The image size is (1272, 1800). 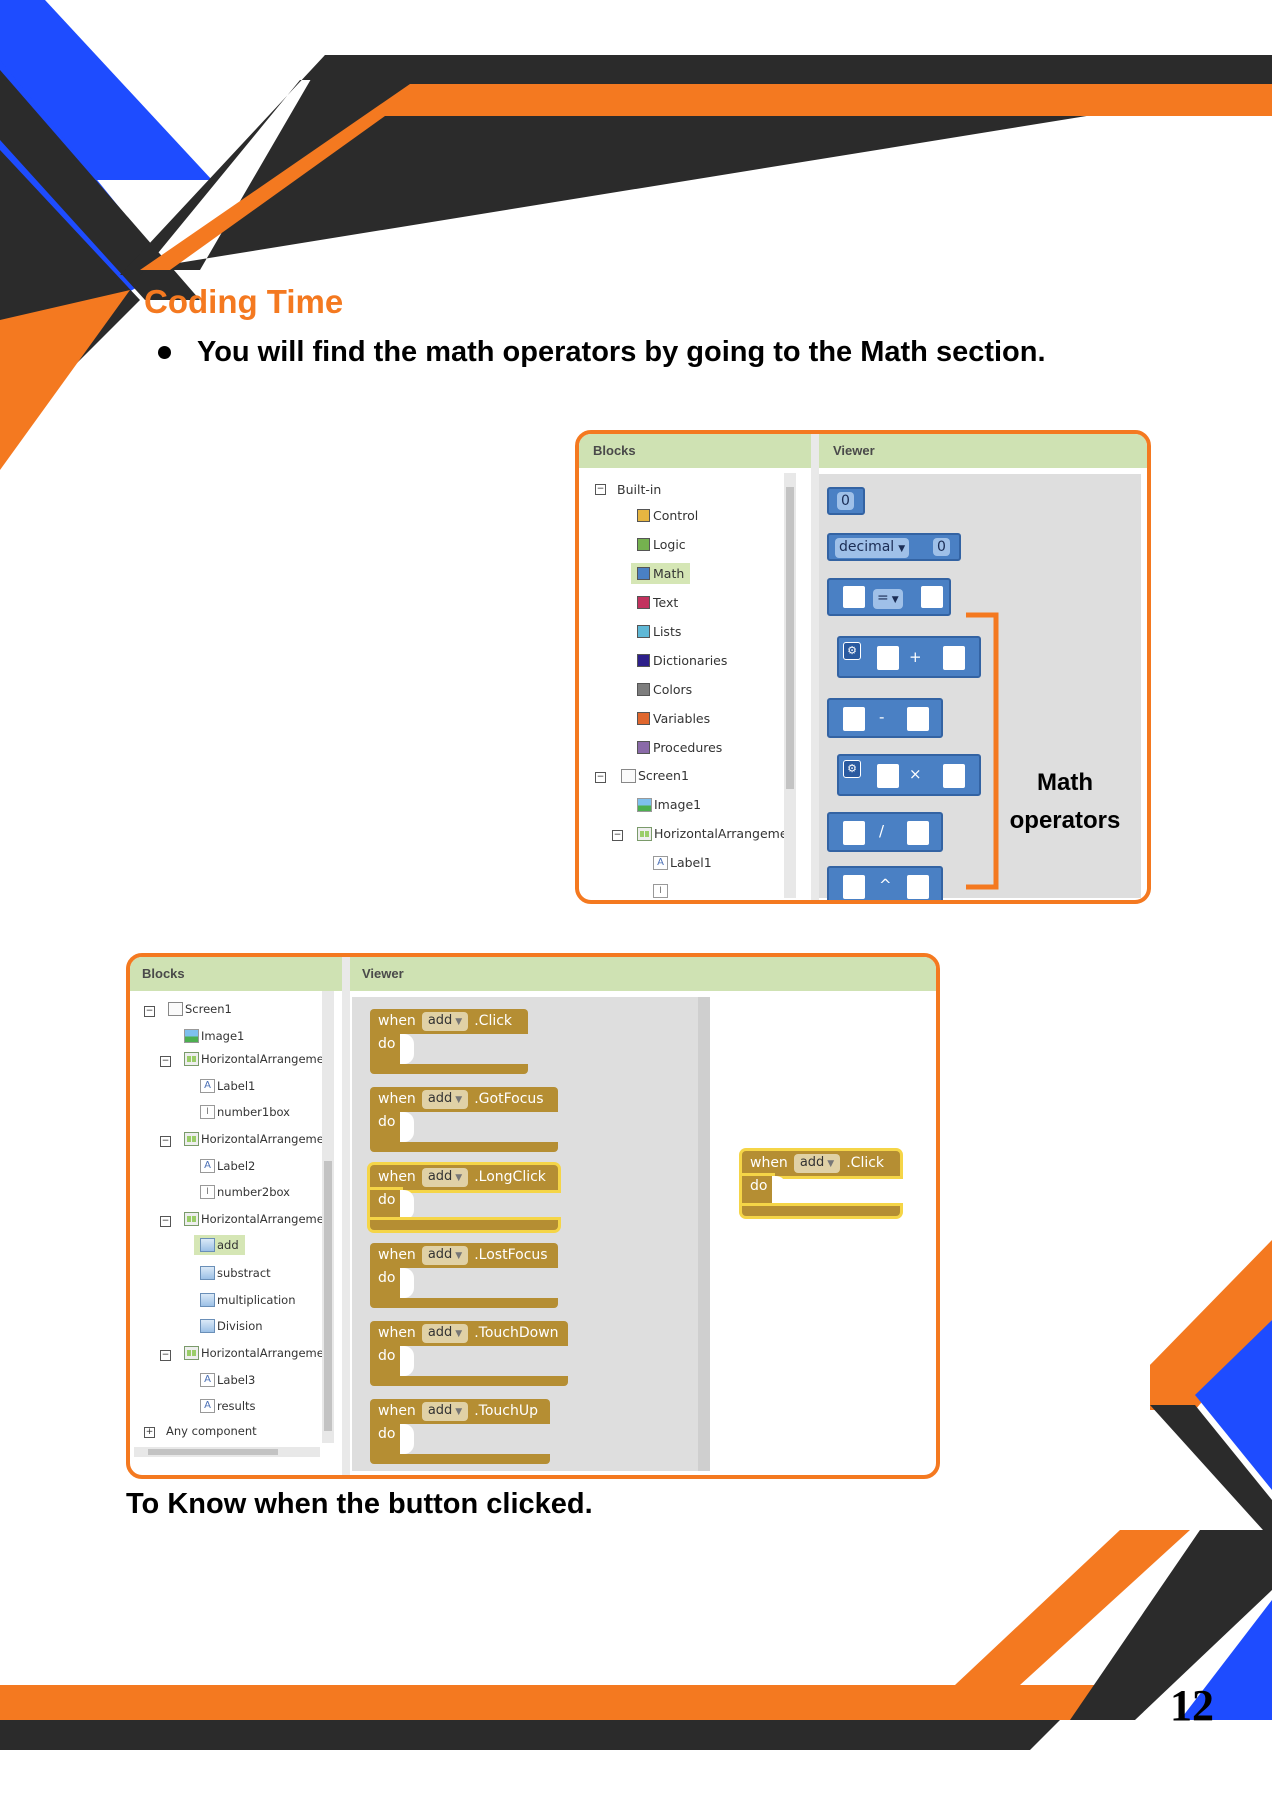 What do you see at coordinates (667, 515) in the screenshot?
I see `tree-control: Control` at bounding box center [667, 515].